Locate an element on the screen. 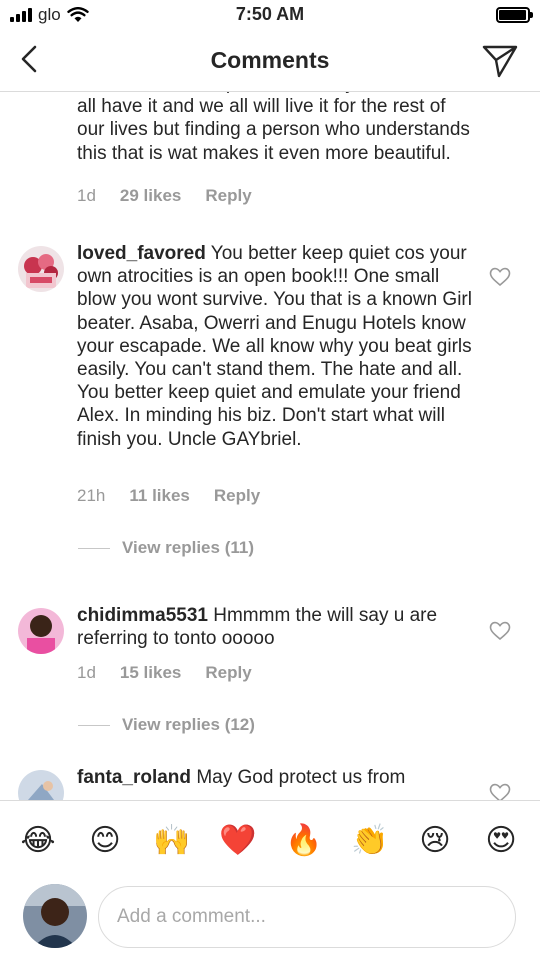 The height and width of the screenshot is (960, 540). view-replies-label: View replies (11) is located at coordinates (188, 547).